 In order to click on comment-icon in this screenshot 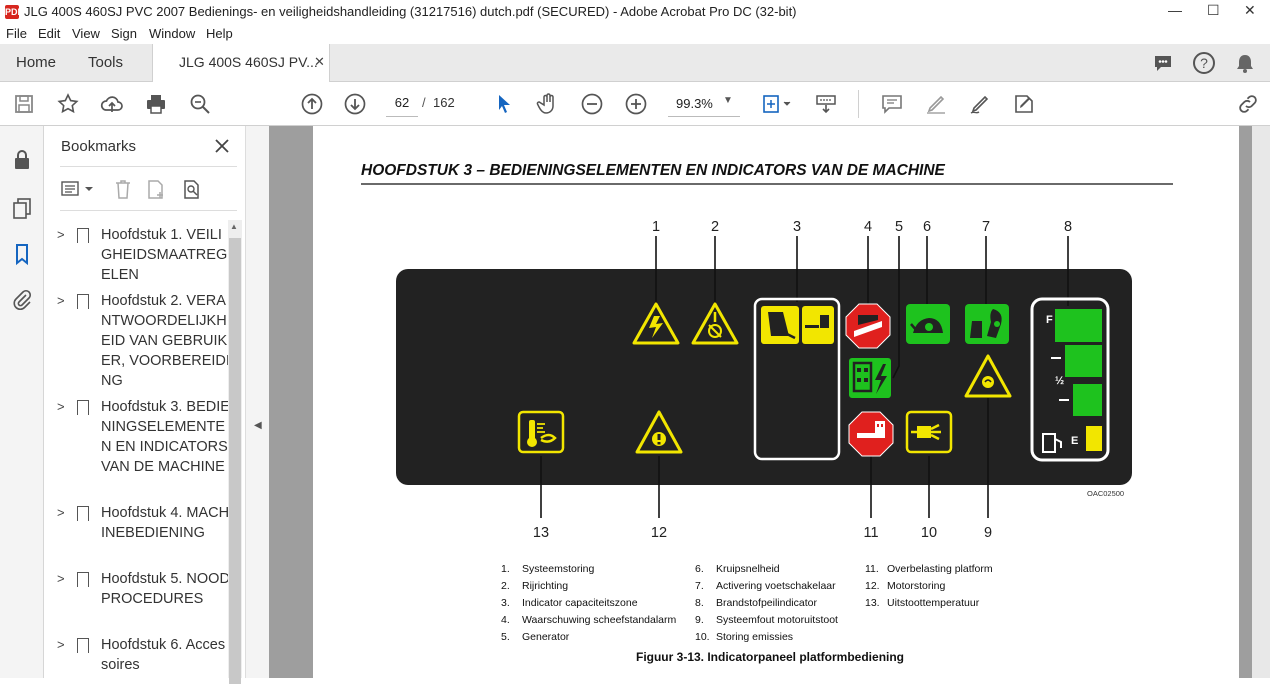, I will do `click(1163, 63)`.